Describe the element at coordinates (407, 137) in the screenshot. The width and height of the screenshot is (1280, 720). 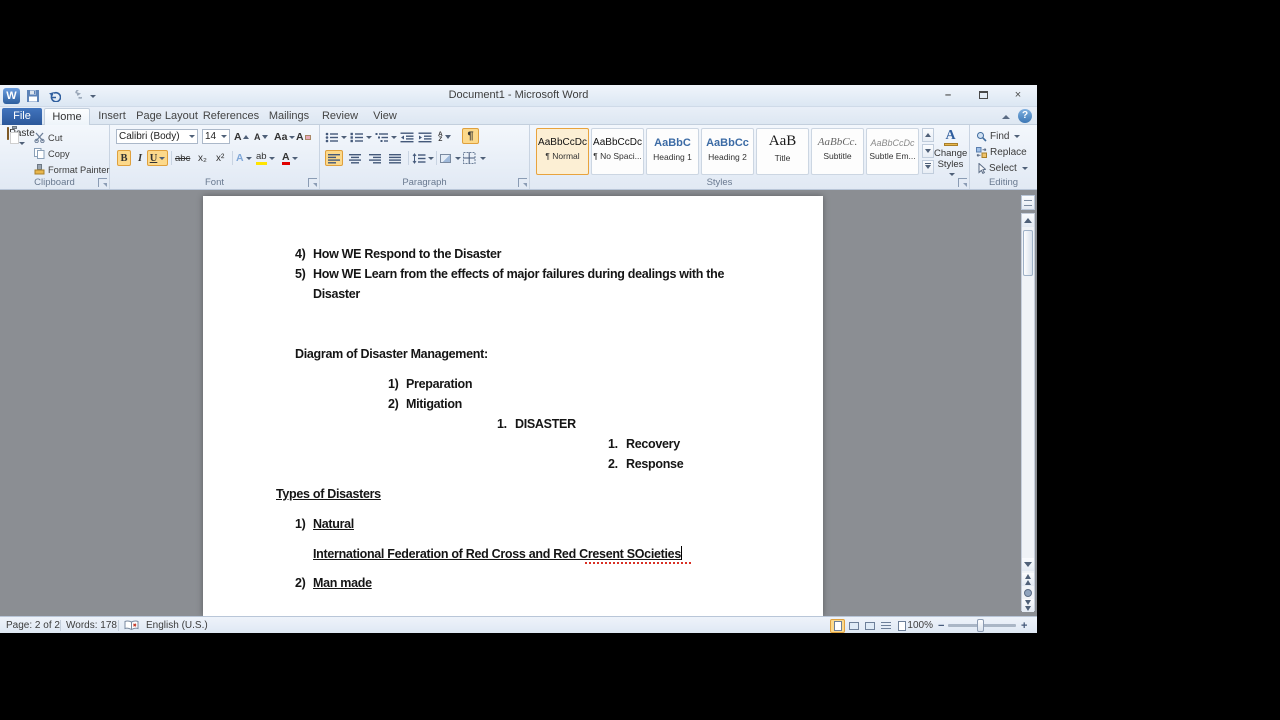
I see `decrease-indent-button` at that location.